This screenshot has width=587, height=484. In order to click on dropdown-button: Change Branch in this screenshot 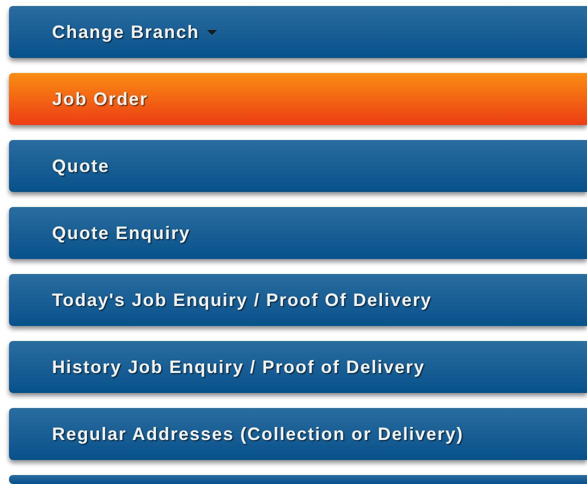, I will do `click(298, 32)`.